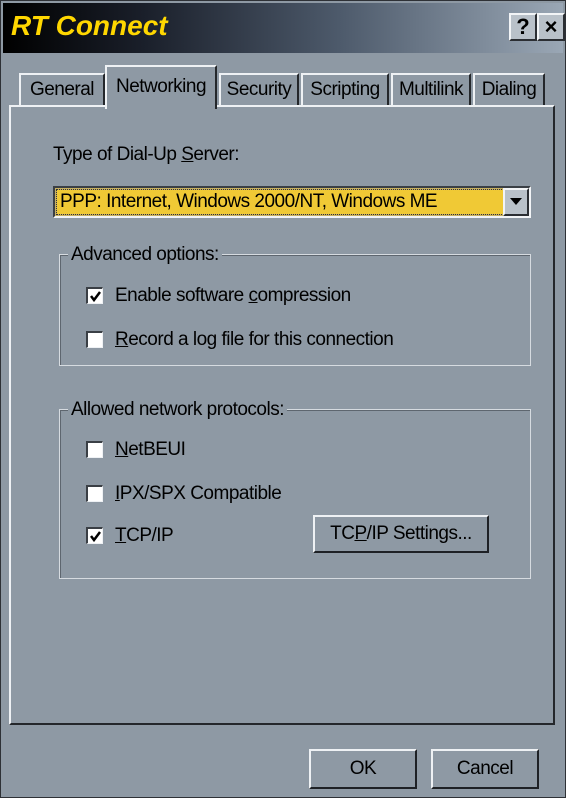 Image resolution: width=568 pixels, height=800 pixels. I want to click on dropdown-arrow-button, so click(516, 202).